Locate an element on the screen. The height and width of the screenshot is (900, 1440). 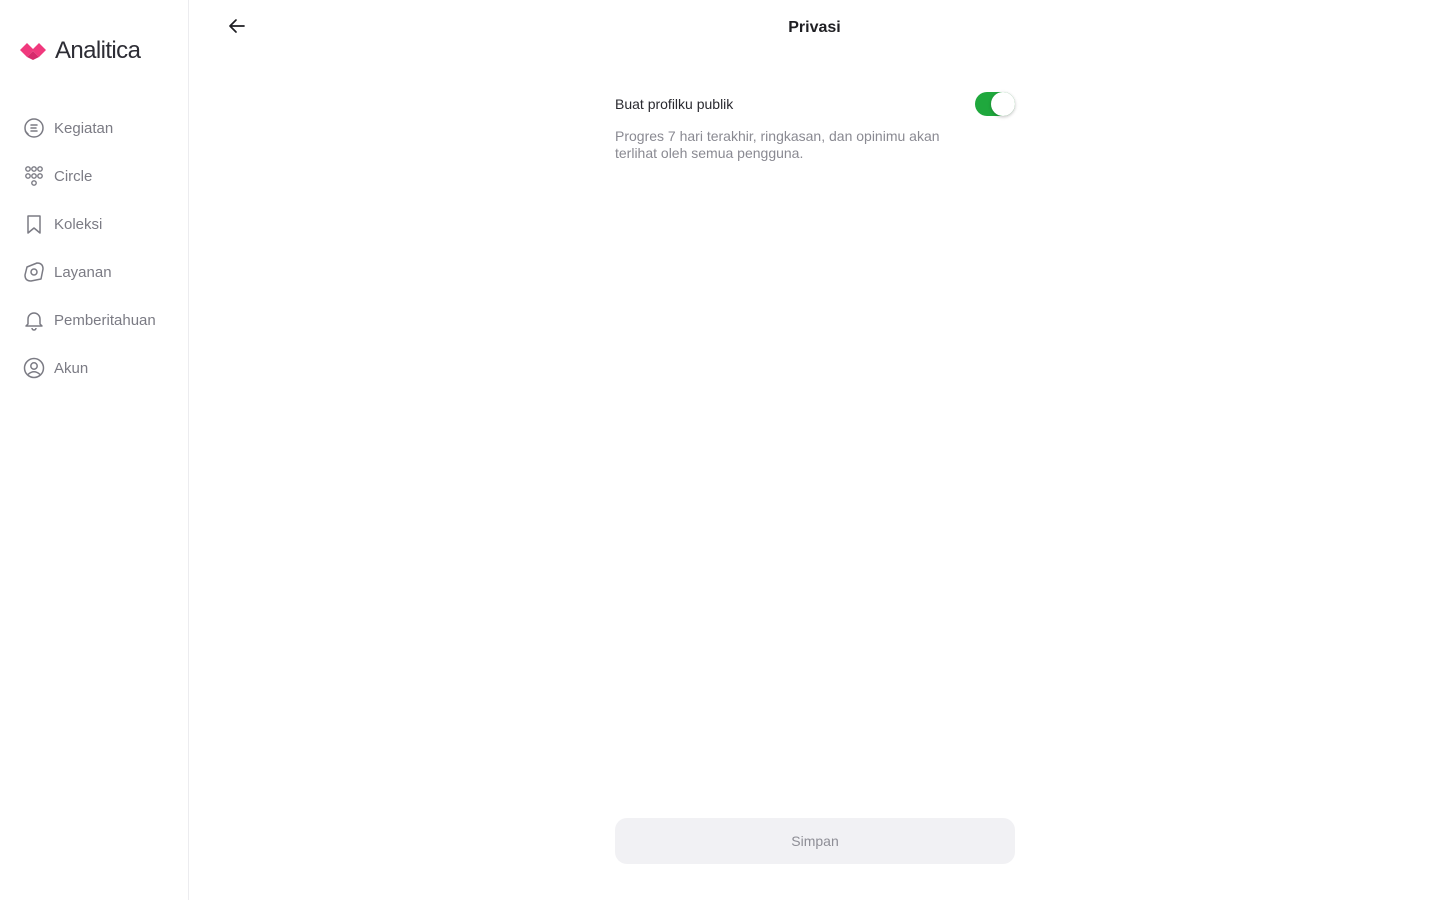
people-icon is located at coordinates (34, 176).